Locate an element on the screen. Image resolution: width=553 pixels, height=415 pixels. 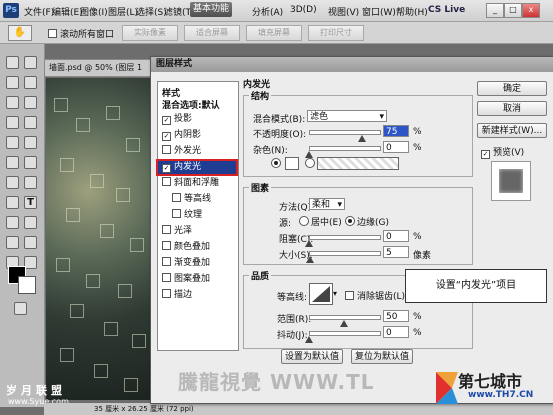
menu-file: 文件(F) is located at coordinates (39, 11).